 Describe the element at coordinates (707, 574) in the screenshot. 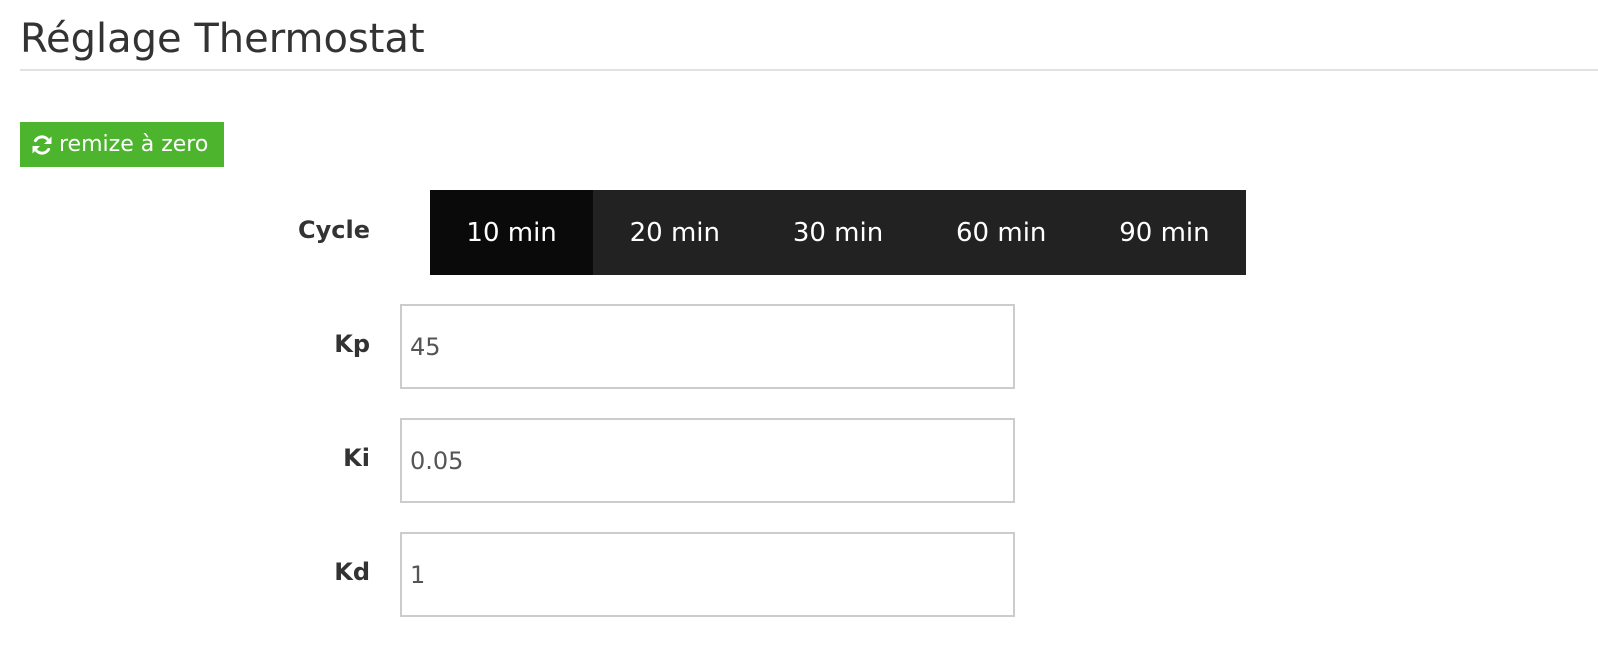

I see `kd-input` at that location.